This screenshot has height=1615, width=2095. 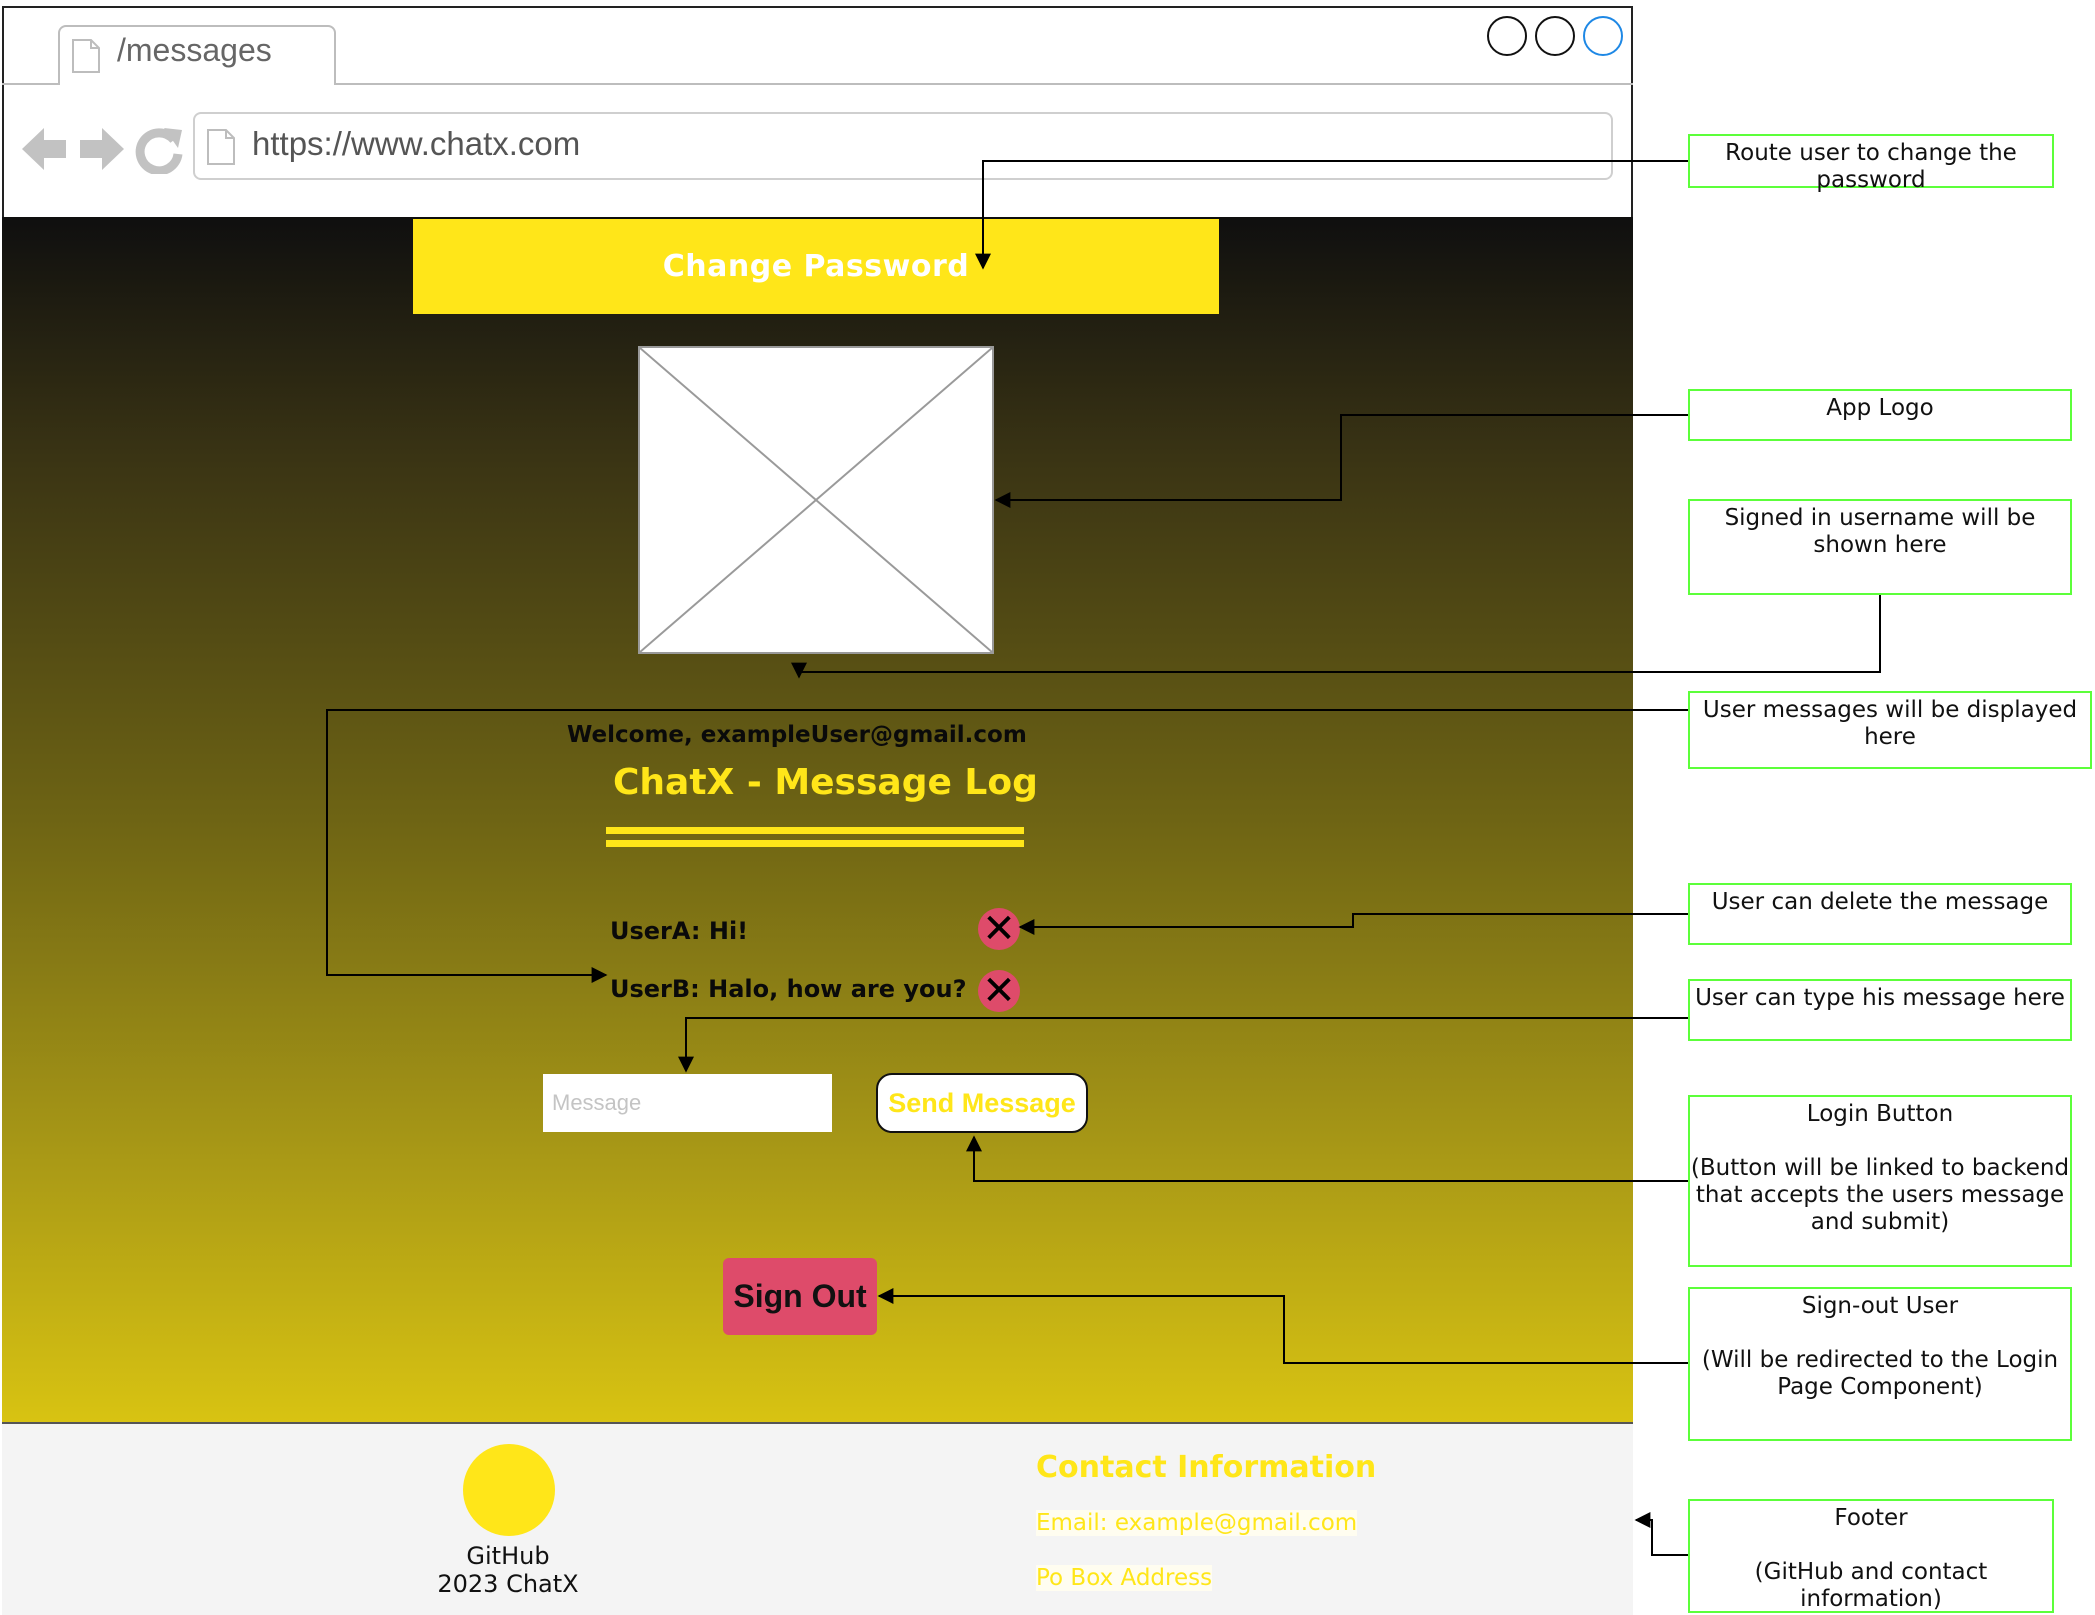 What do you see at coordinates (1327, 1158) in the screenshot?
I see `connector-login-button` at bounding box center [1327, 1158].